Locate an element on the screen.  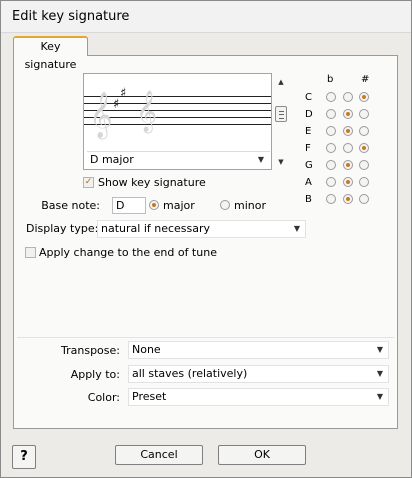
apply-to-end-checkbox is located at coordinates (30, 252).